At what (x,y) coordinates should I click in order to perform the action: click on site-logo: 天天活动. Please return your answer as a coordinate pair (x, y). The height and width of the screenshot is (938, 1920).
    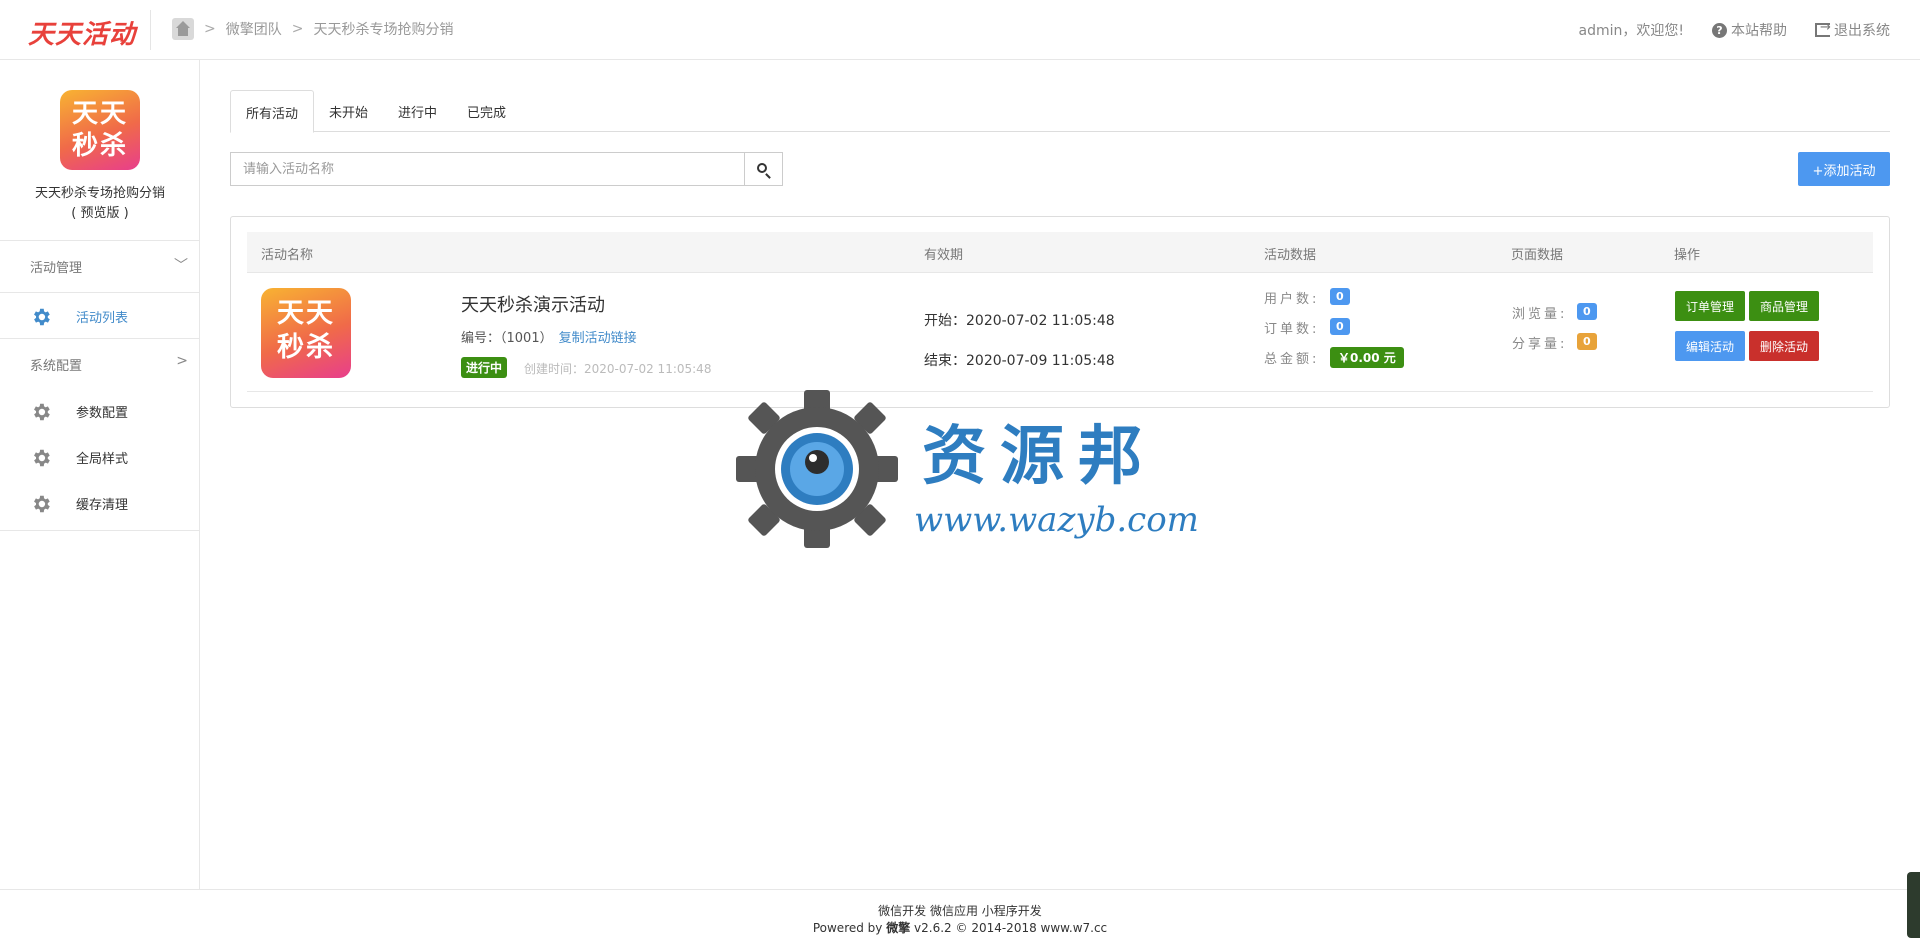
    Looking at the image, I should click on (82, 32).